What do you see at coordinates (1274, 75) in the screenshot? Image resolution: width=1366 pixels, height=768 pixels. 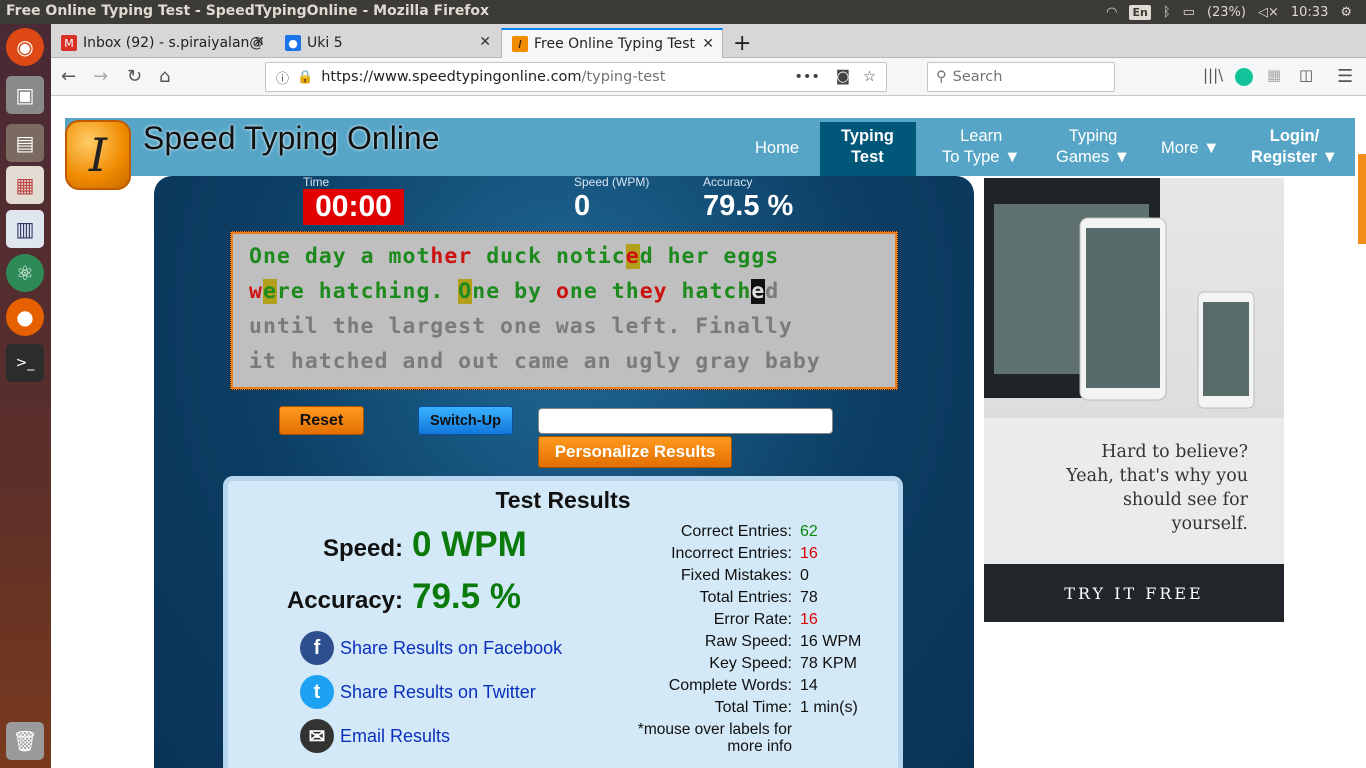 I see `extension-icon: ▦` at bounding box center [1274, 75].